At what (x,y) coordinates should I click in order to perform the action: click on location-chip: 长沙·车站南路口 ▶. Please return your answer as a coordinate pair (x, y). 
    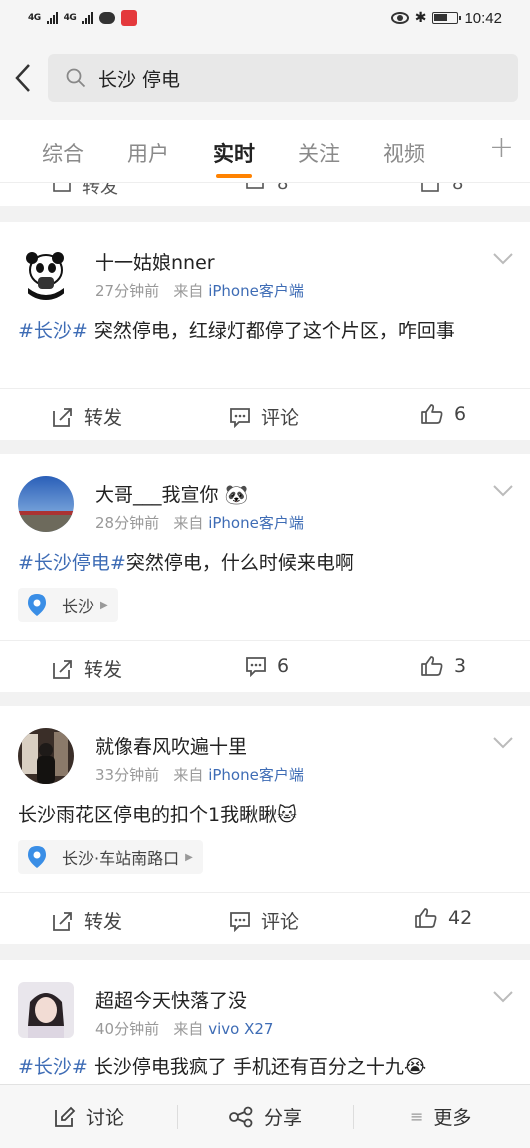
    Looking at the image, I should click on (110, 857).